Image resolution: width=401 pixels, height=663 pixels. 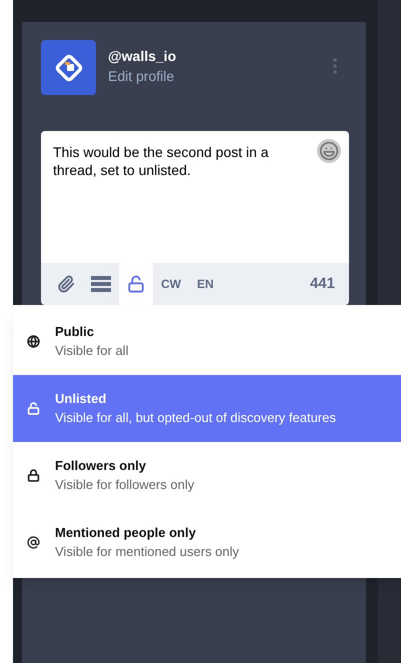 I want to click on lock-icon, so click(x=33, y=475).